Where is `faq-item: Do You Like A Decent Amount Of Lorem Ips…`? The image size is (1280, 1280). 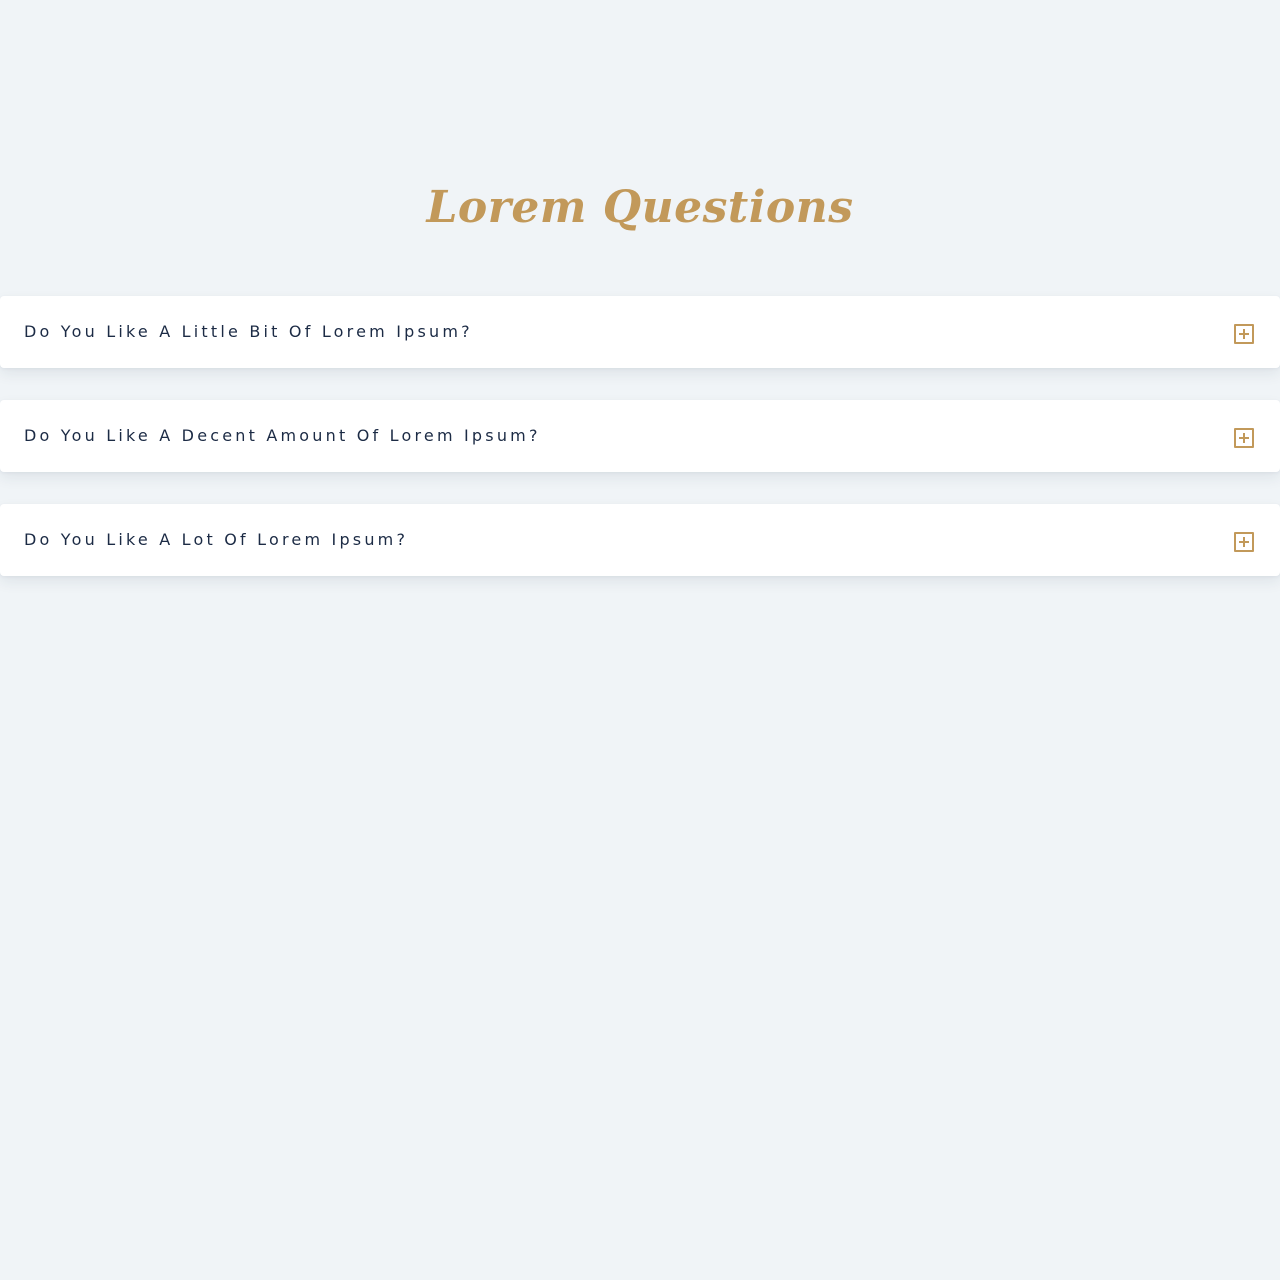
faq-item: Do You Like A Decent Amount Of Lorem Ips… is located at coordinates (640, 436).